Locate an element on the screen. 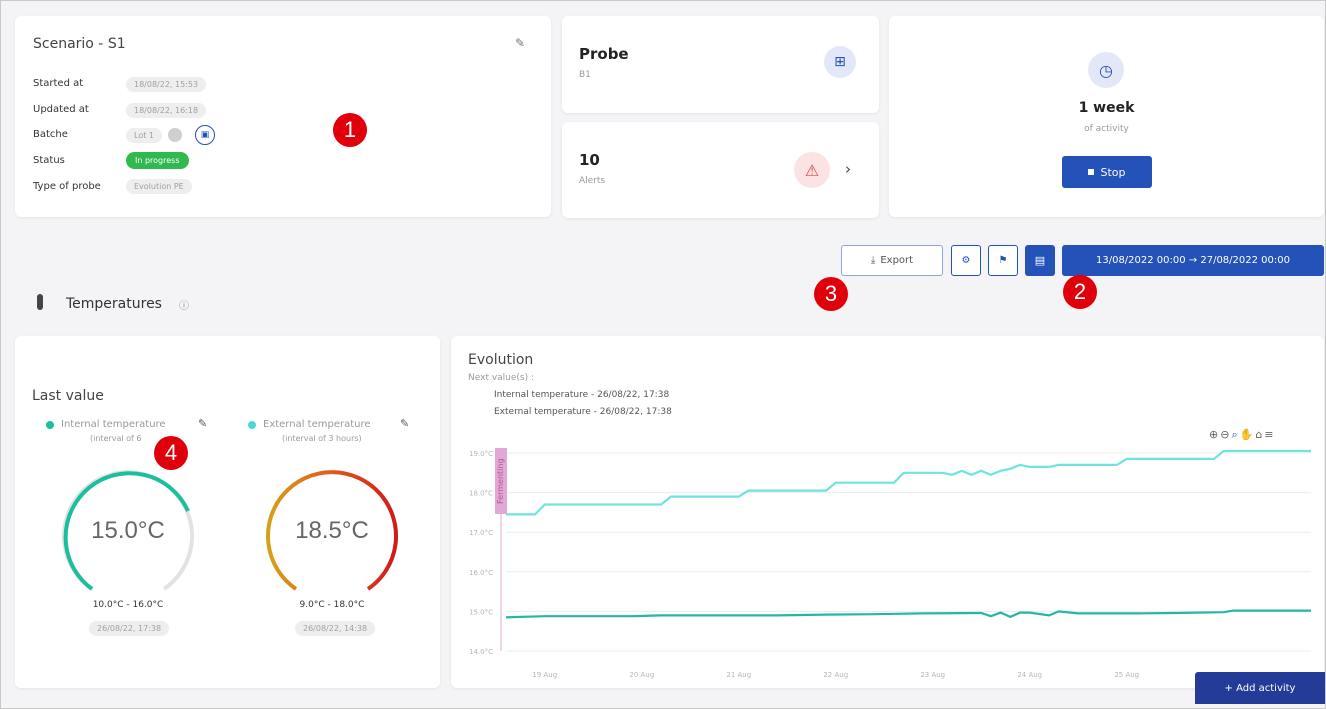 The height and width of the screenshot is (709, 1326). external-interval: (interval of 3 hours) is located at coordinates (322, 438).